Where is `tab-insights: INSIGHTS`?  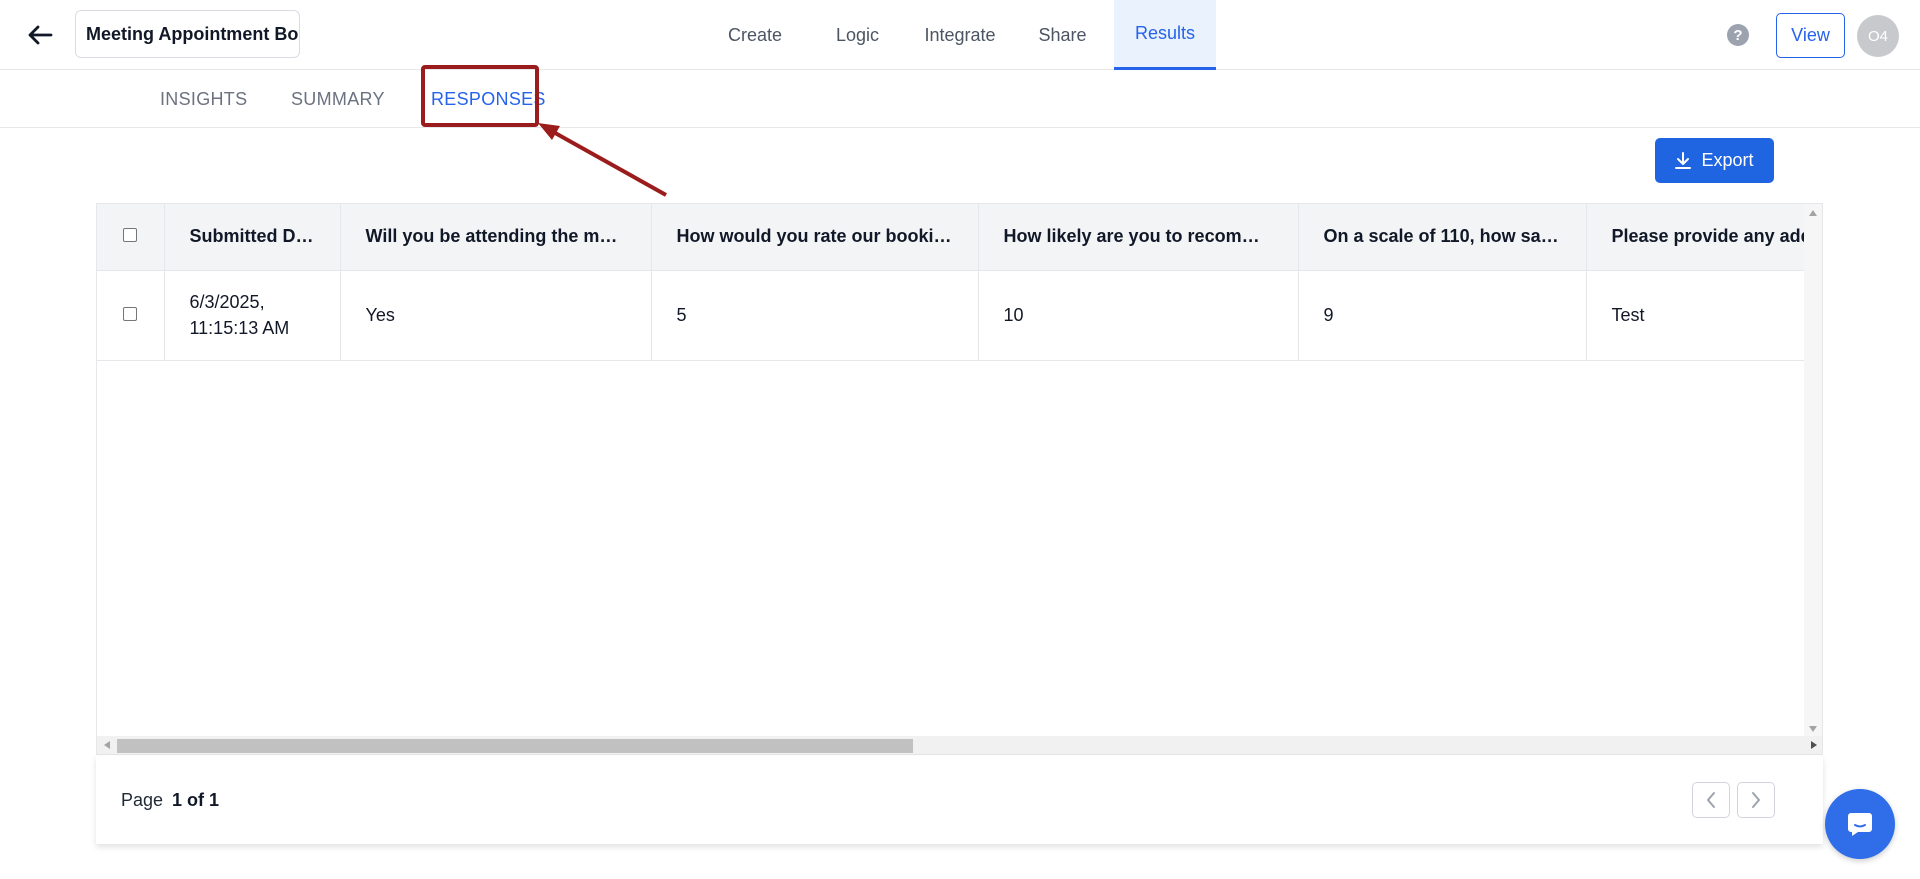
tab-insights: INSIGHTS is located at coordinates (203, 99).